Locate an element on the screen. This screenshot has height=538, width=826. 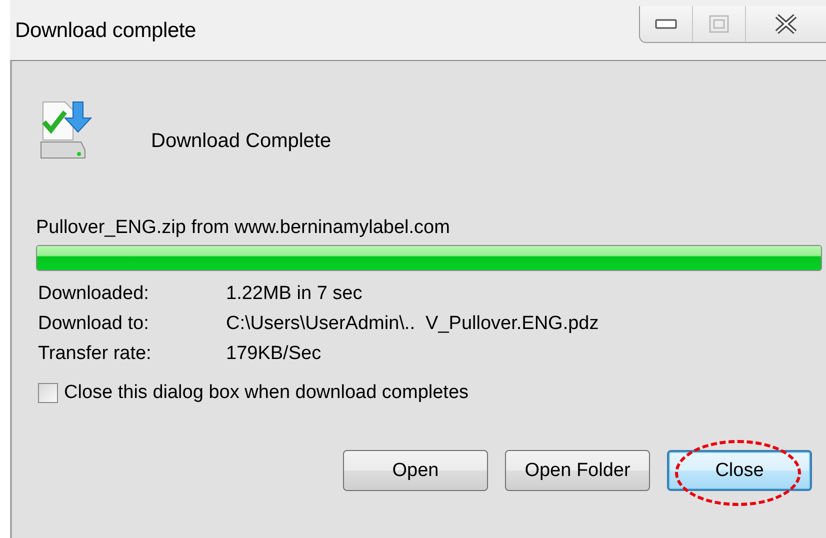
dialog-button: Close is located at coordinates (739, 470).